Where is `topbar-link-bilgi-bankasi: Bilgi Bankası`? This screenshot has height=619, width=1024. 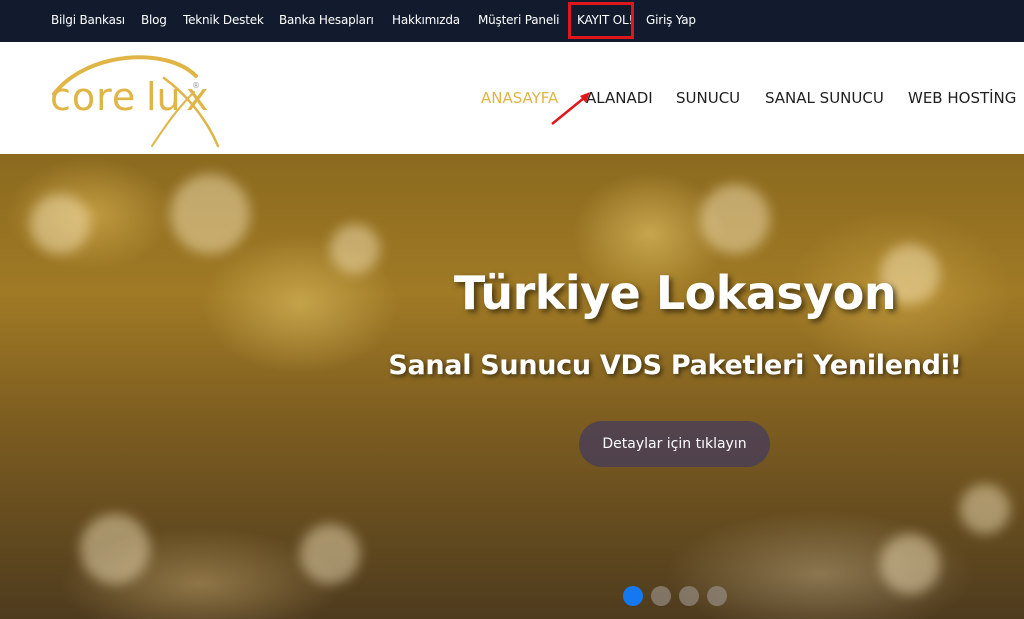
topbar-link-bilgi-bankasi: Bilgi Bankası is located at coordinates (88, 20).